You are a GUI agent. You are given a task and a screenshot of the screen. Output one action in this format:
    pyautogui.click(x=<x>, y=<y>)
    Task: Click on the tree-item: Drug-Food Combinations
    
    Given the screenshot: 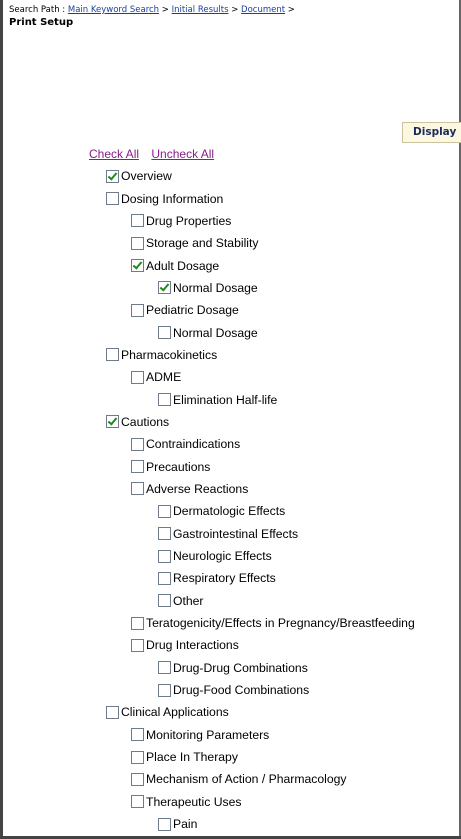 What is the action you would take?
    pyautogui.click(x=232, y=690)
    